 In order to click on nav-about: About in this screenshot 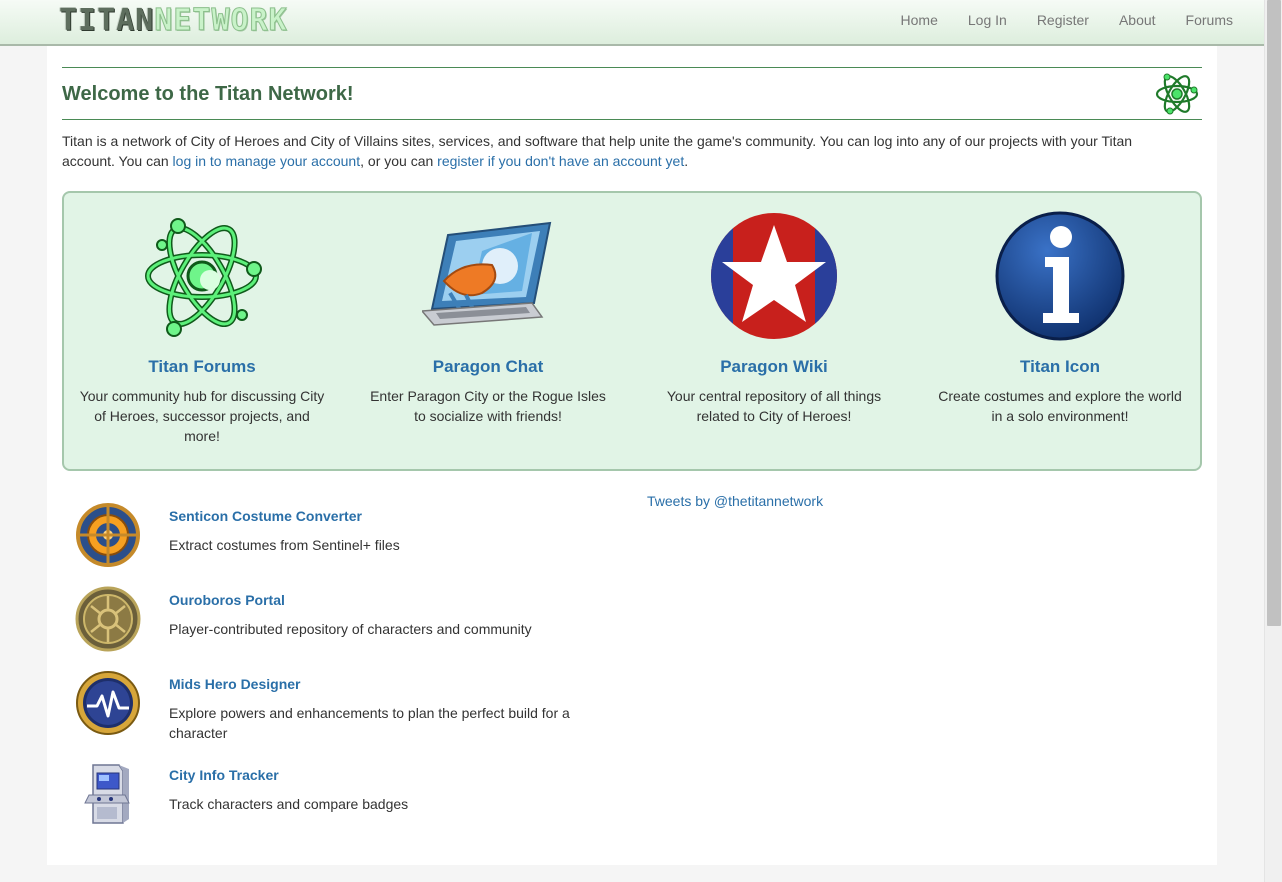, I will do `click(1137, 20)`.